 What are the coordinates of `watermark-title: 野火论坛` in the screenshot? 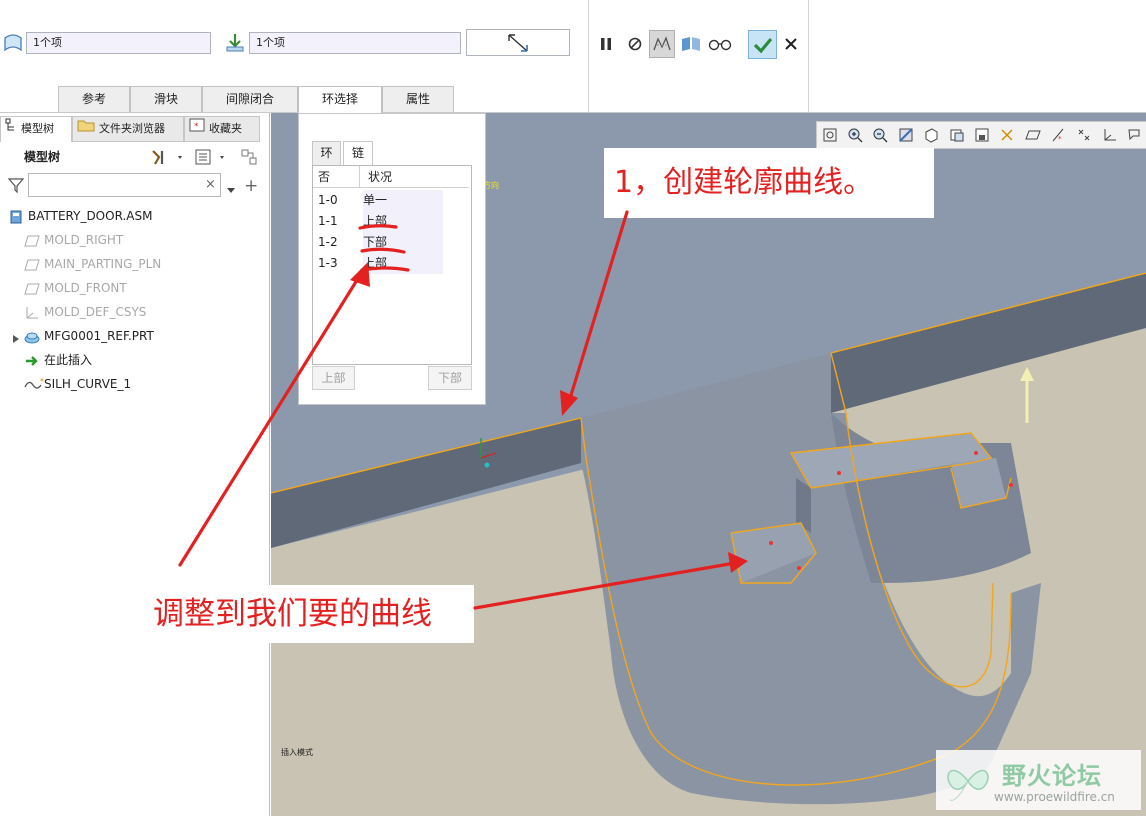 It's located at (1052, 776).